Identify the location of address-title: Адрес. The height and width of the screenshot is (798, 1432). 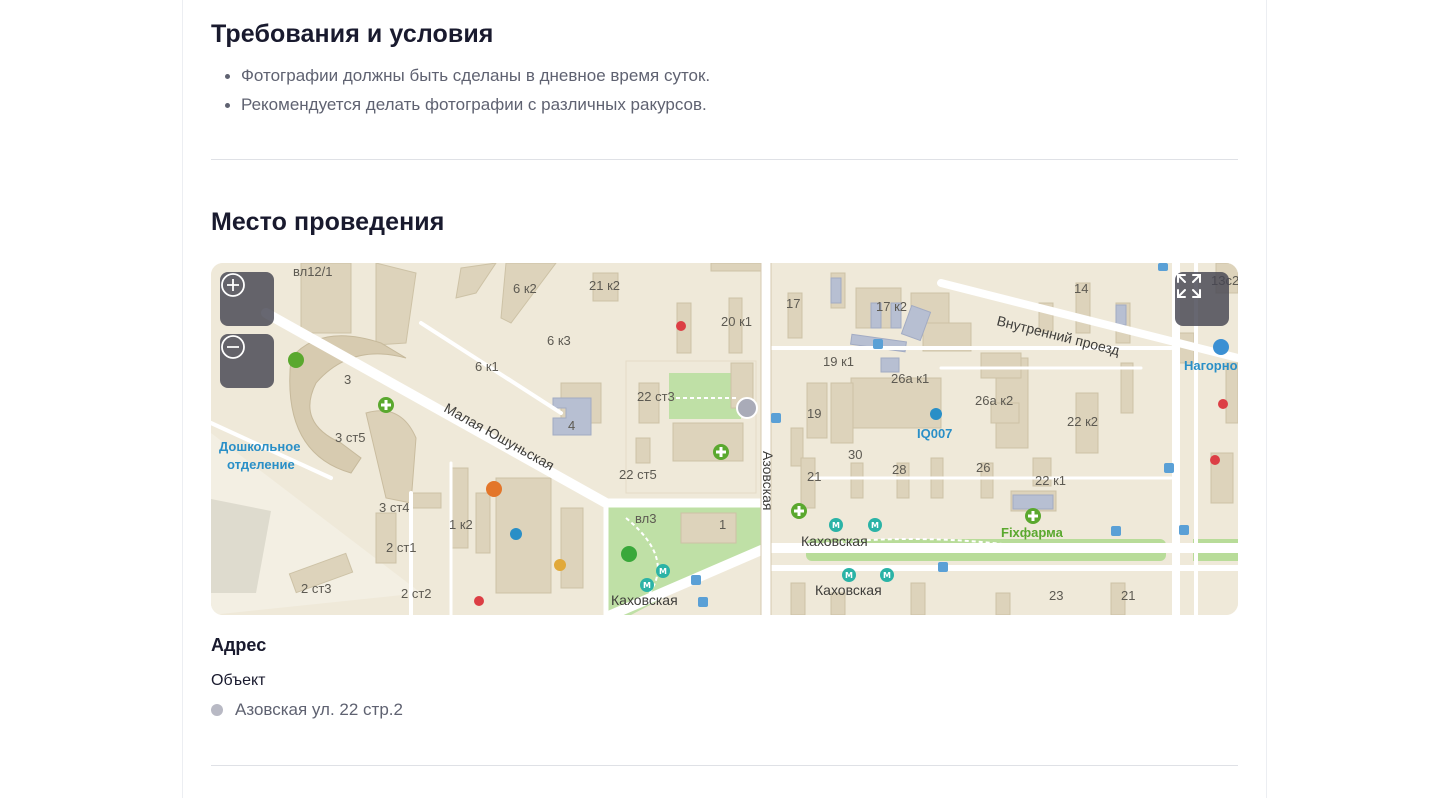
(239, 645).